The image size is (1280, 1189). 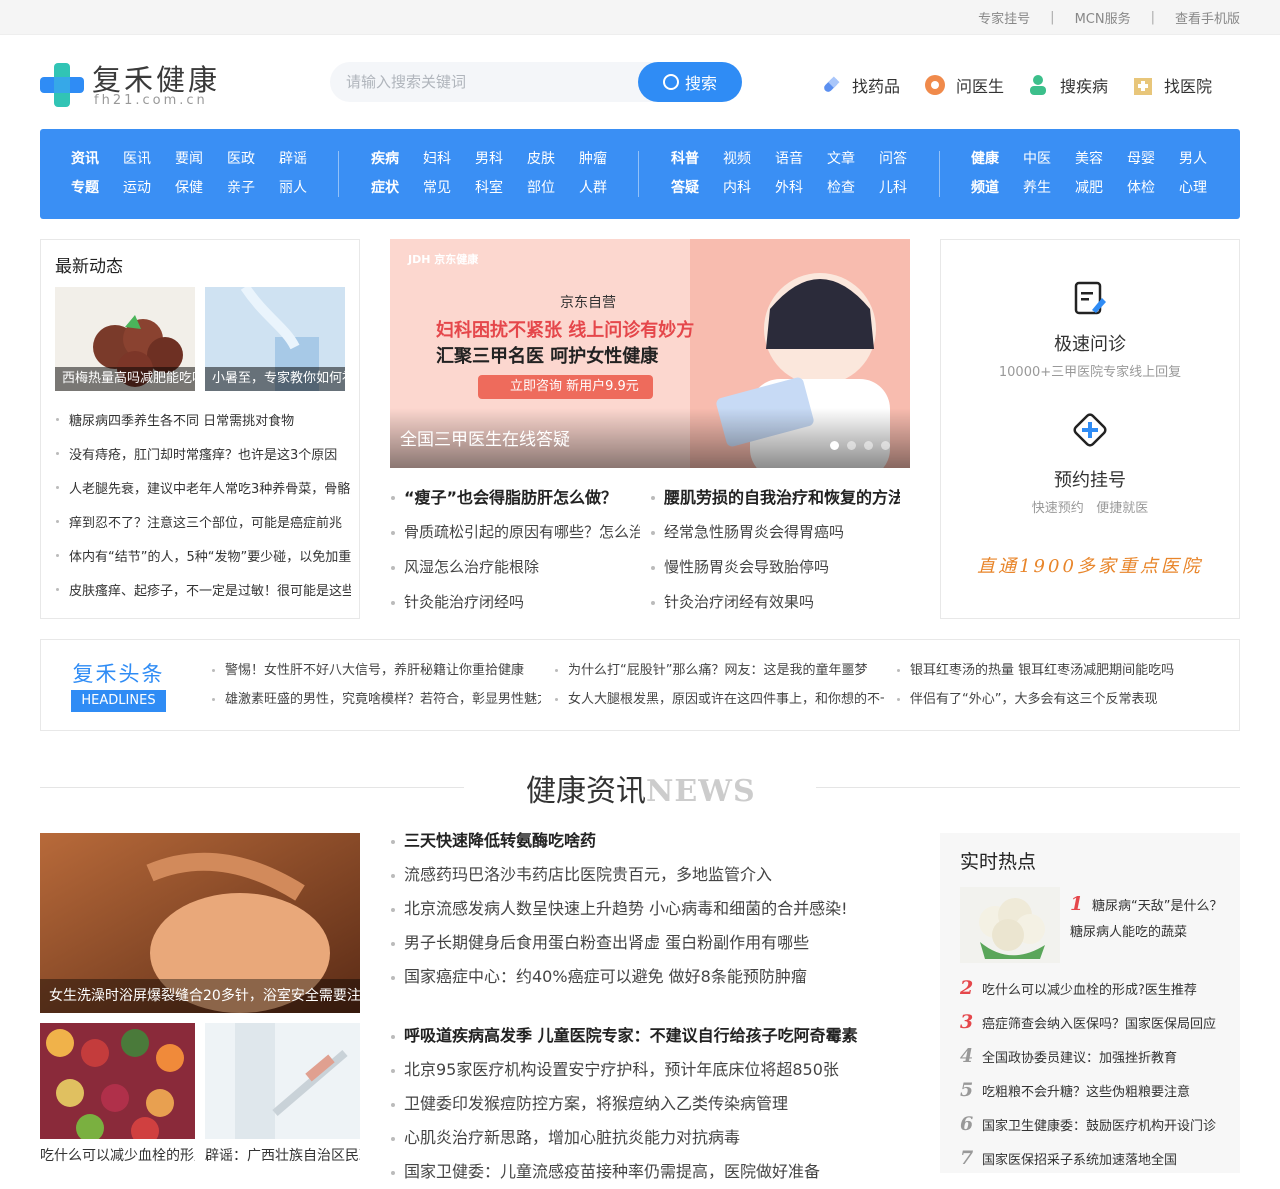 I want to click on nav-item: 症状, so click(x=385, y=187).